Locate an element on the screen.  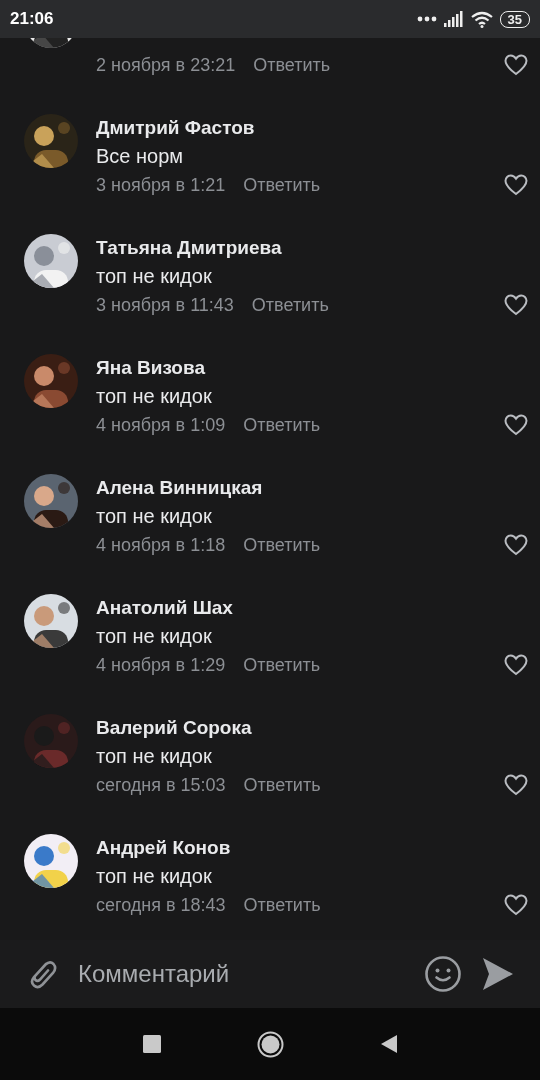
home-icon is located at coordinates (270, 1044).